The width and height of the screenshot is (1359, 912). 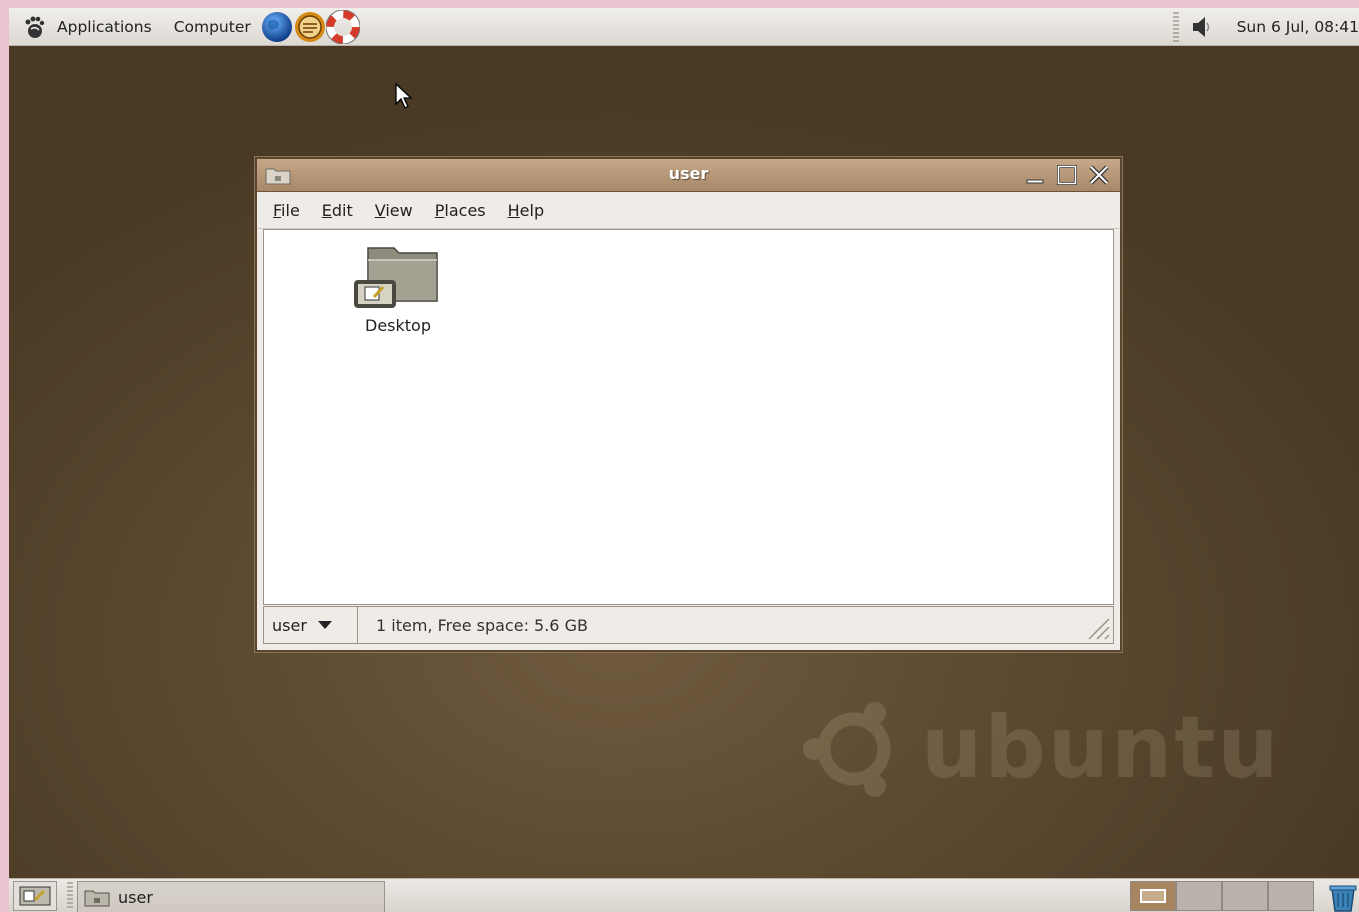 What do you see at coordinates (1035, 175) in the screenshot?
I see `minimize-button` at bounding box center [1035, 175].